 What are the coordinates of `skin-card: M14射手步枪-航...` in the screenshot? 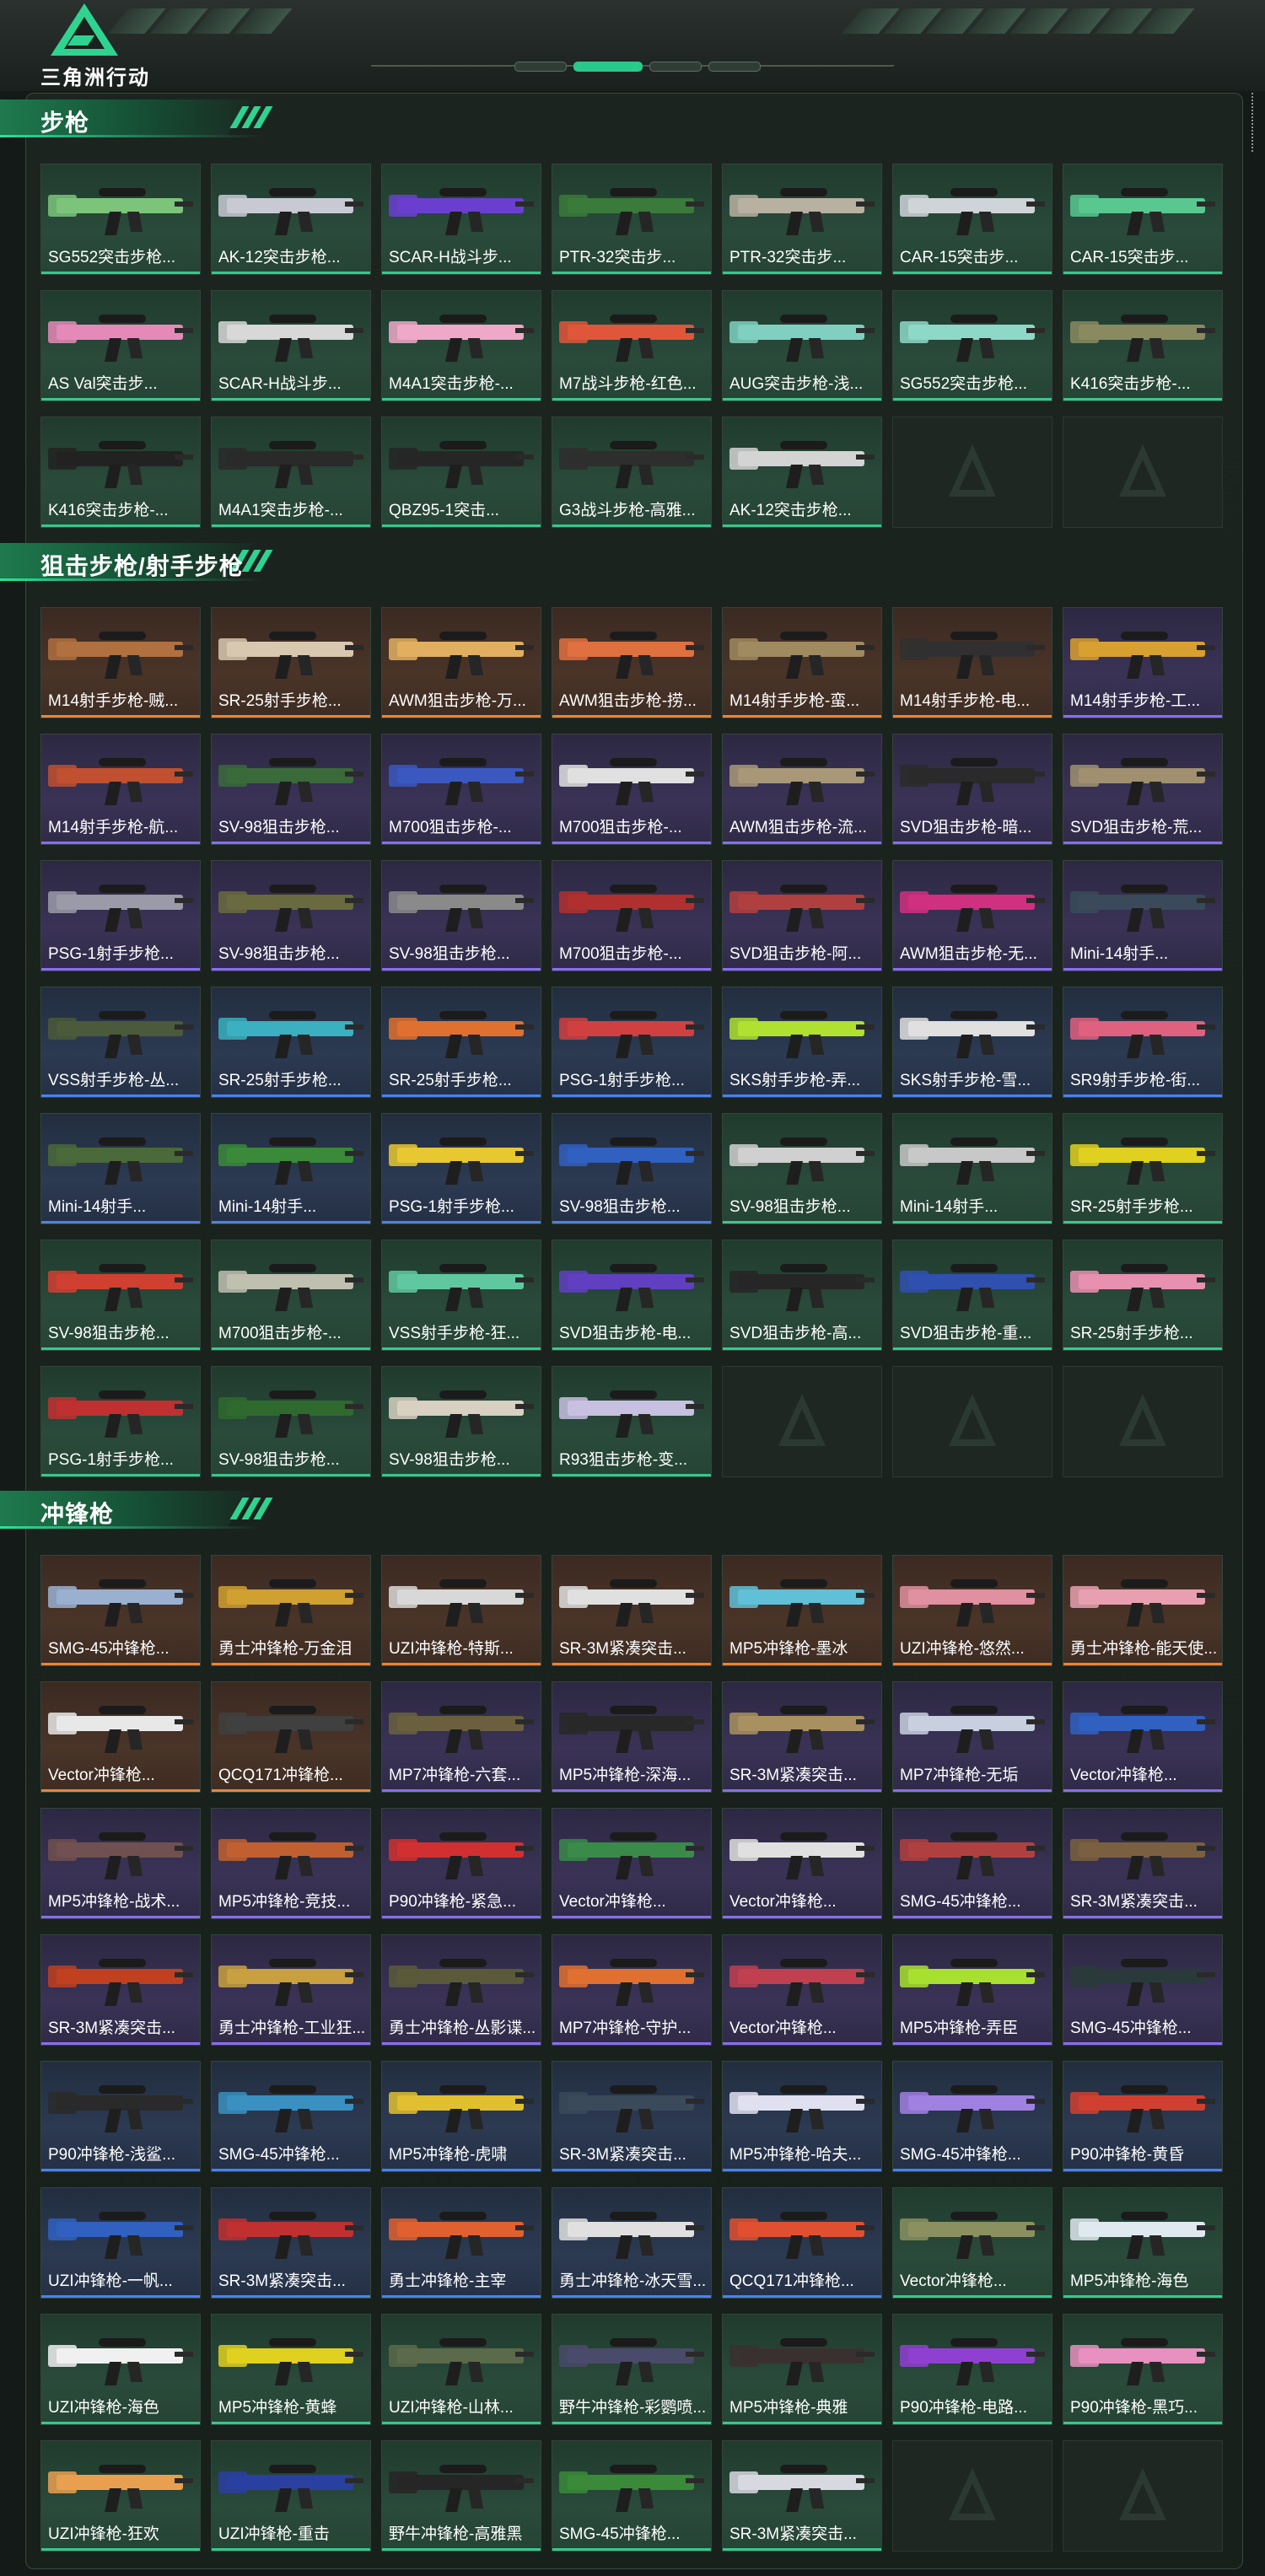 It's located at (121, 789).